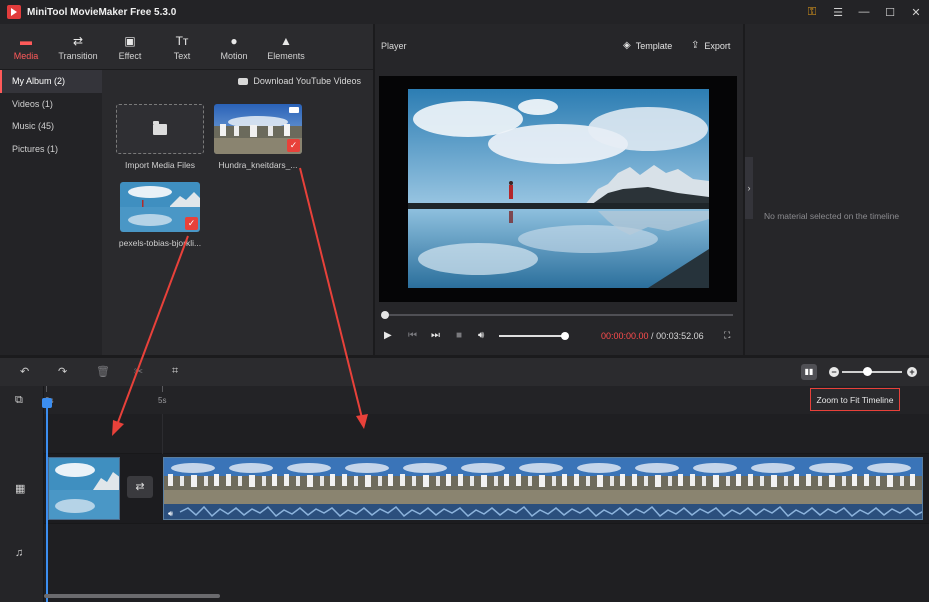  What do you see at coordinates (182, 56) in the screenshot?
I see `tab-label: Text` at bounding box center [182, 56].